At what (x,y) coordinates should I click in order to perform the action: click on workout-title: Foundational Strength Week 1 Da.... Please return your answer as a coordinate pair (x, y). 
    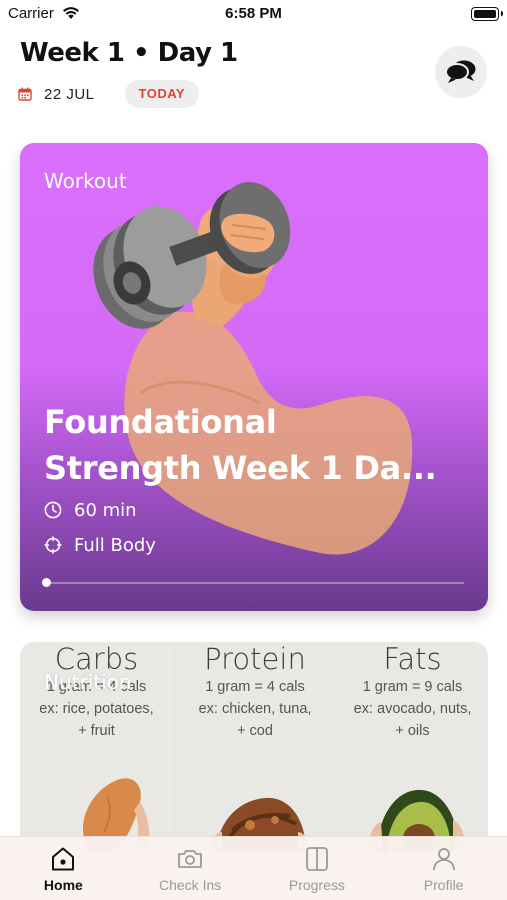
    Looking at the image, I should click on (259, 445).